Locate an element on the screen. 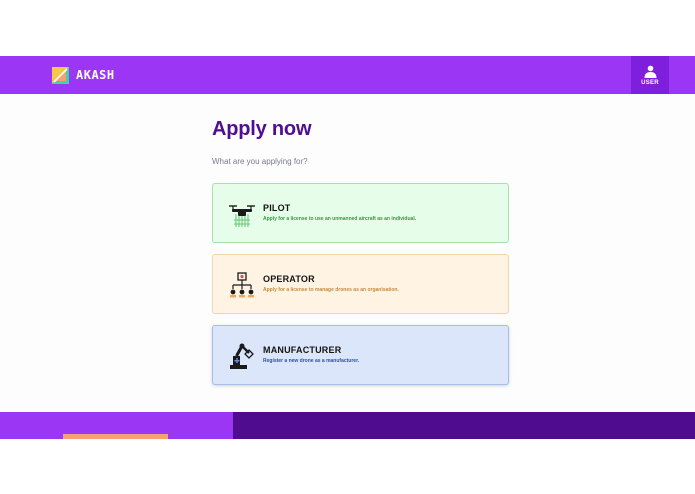 This screenshot has height=494, width=695. user-label: USER is located at coordinates (650, 82).